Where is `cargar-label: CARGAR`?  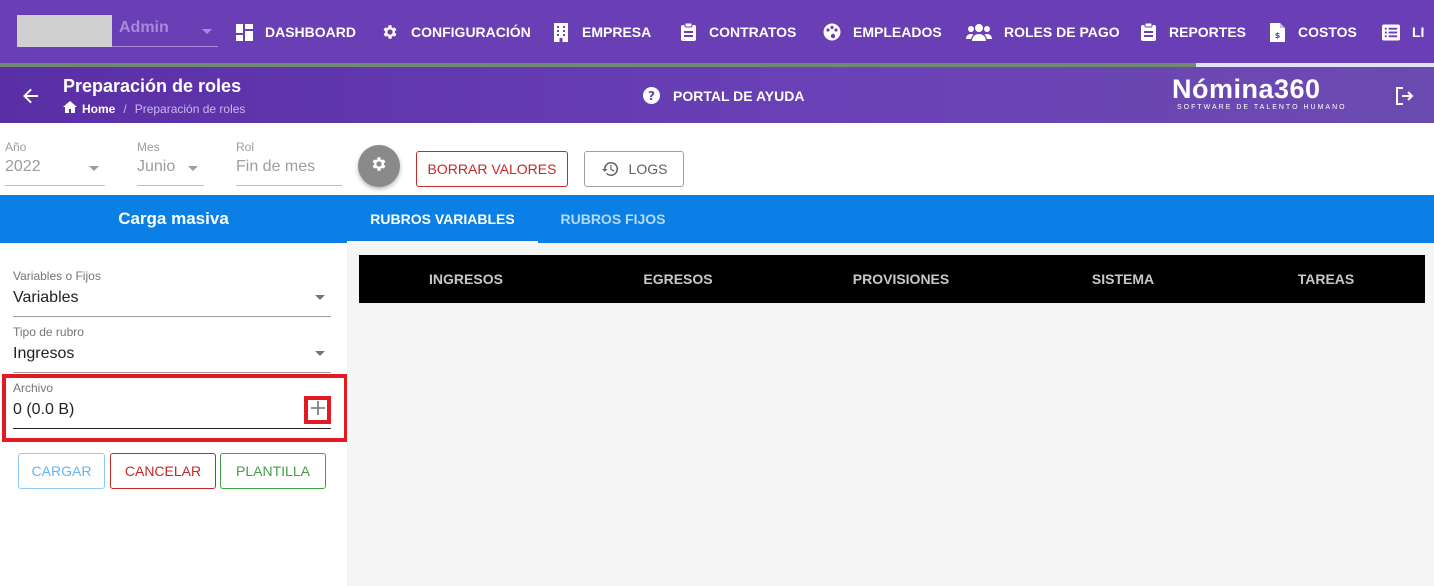 cargar-label: CARGAR is located at coordinates (61, 471).